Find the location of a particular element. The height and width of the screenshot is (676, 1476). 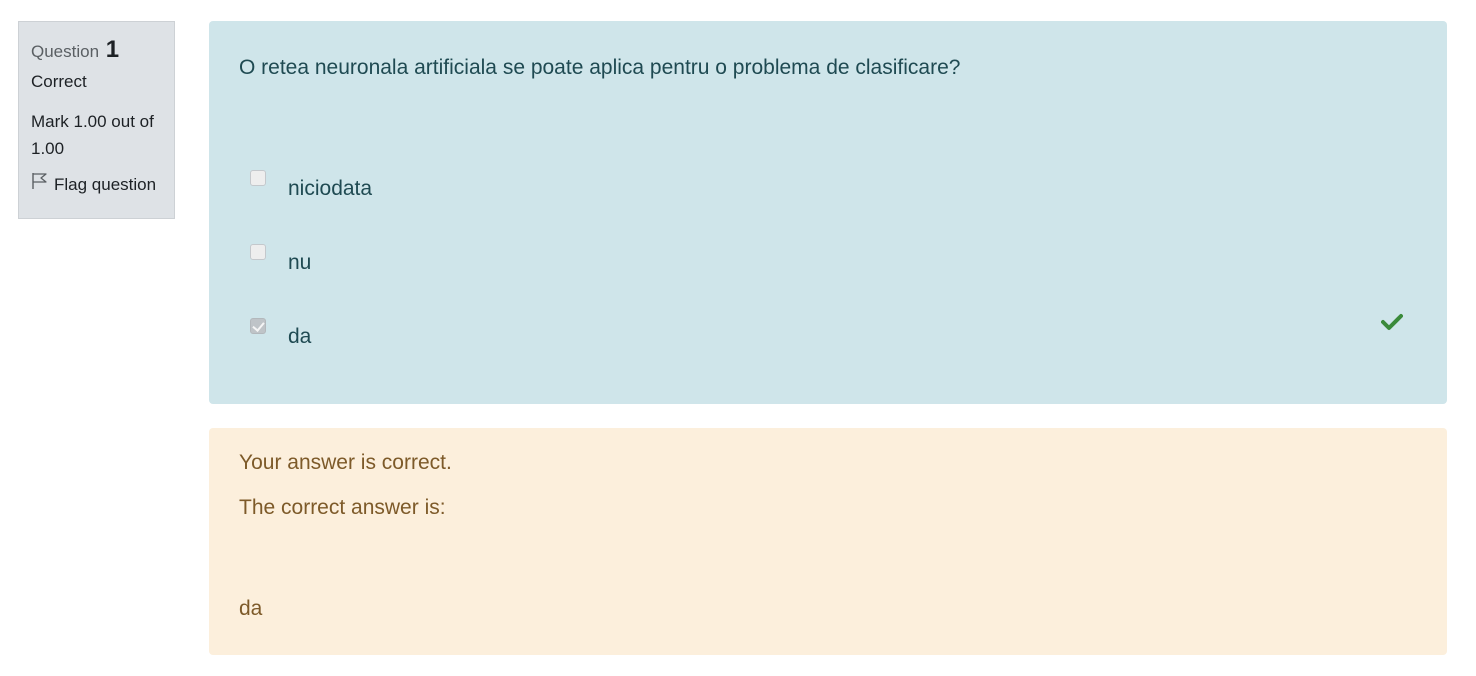

question-number-heading: Question 1 is located at coordinates (96, 50).